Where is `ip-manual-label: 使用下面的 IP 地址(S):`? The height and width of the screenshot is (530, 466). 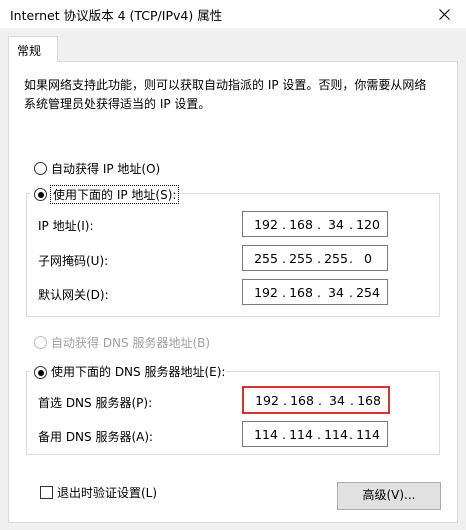
ip-manual-label: 使用下面的 IP 地址(S): is located at coordinates (115, 194).